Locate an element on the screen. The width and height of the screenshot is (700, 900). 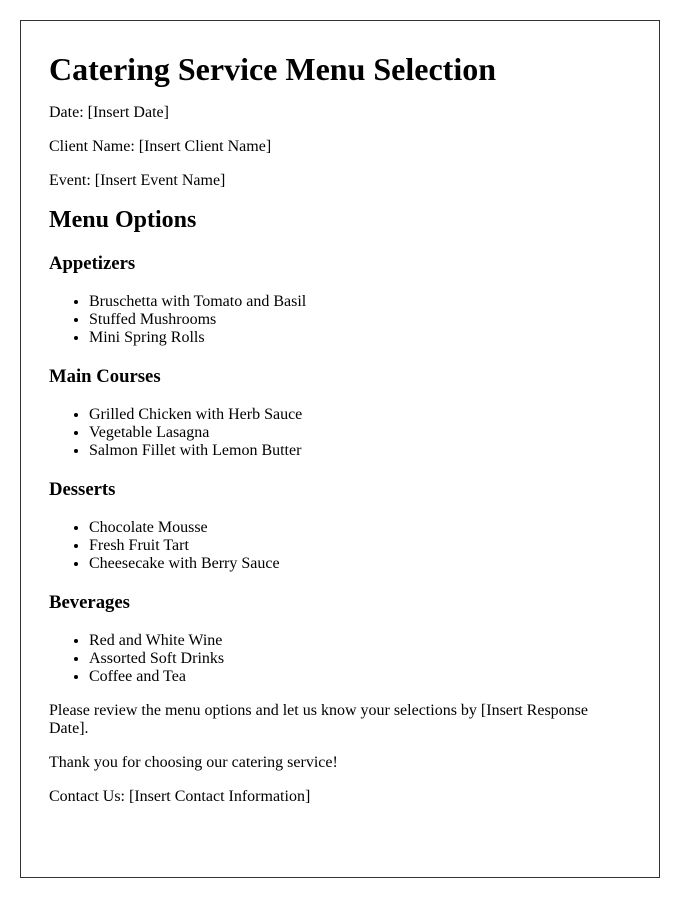
menu-item: Stuffed Mushrooms is located at coordinates (360, 320).